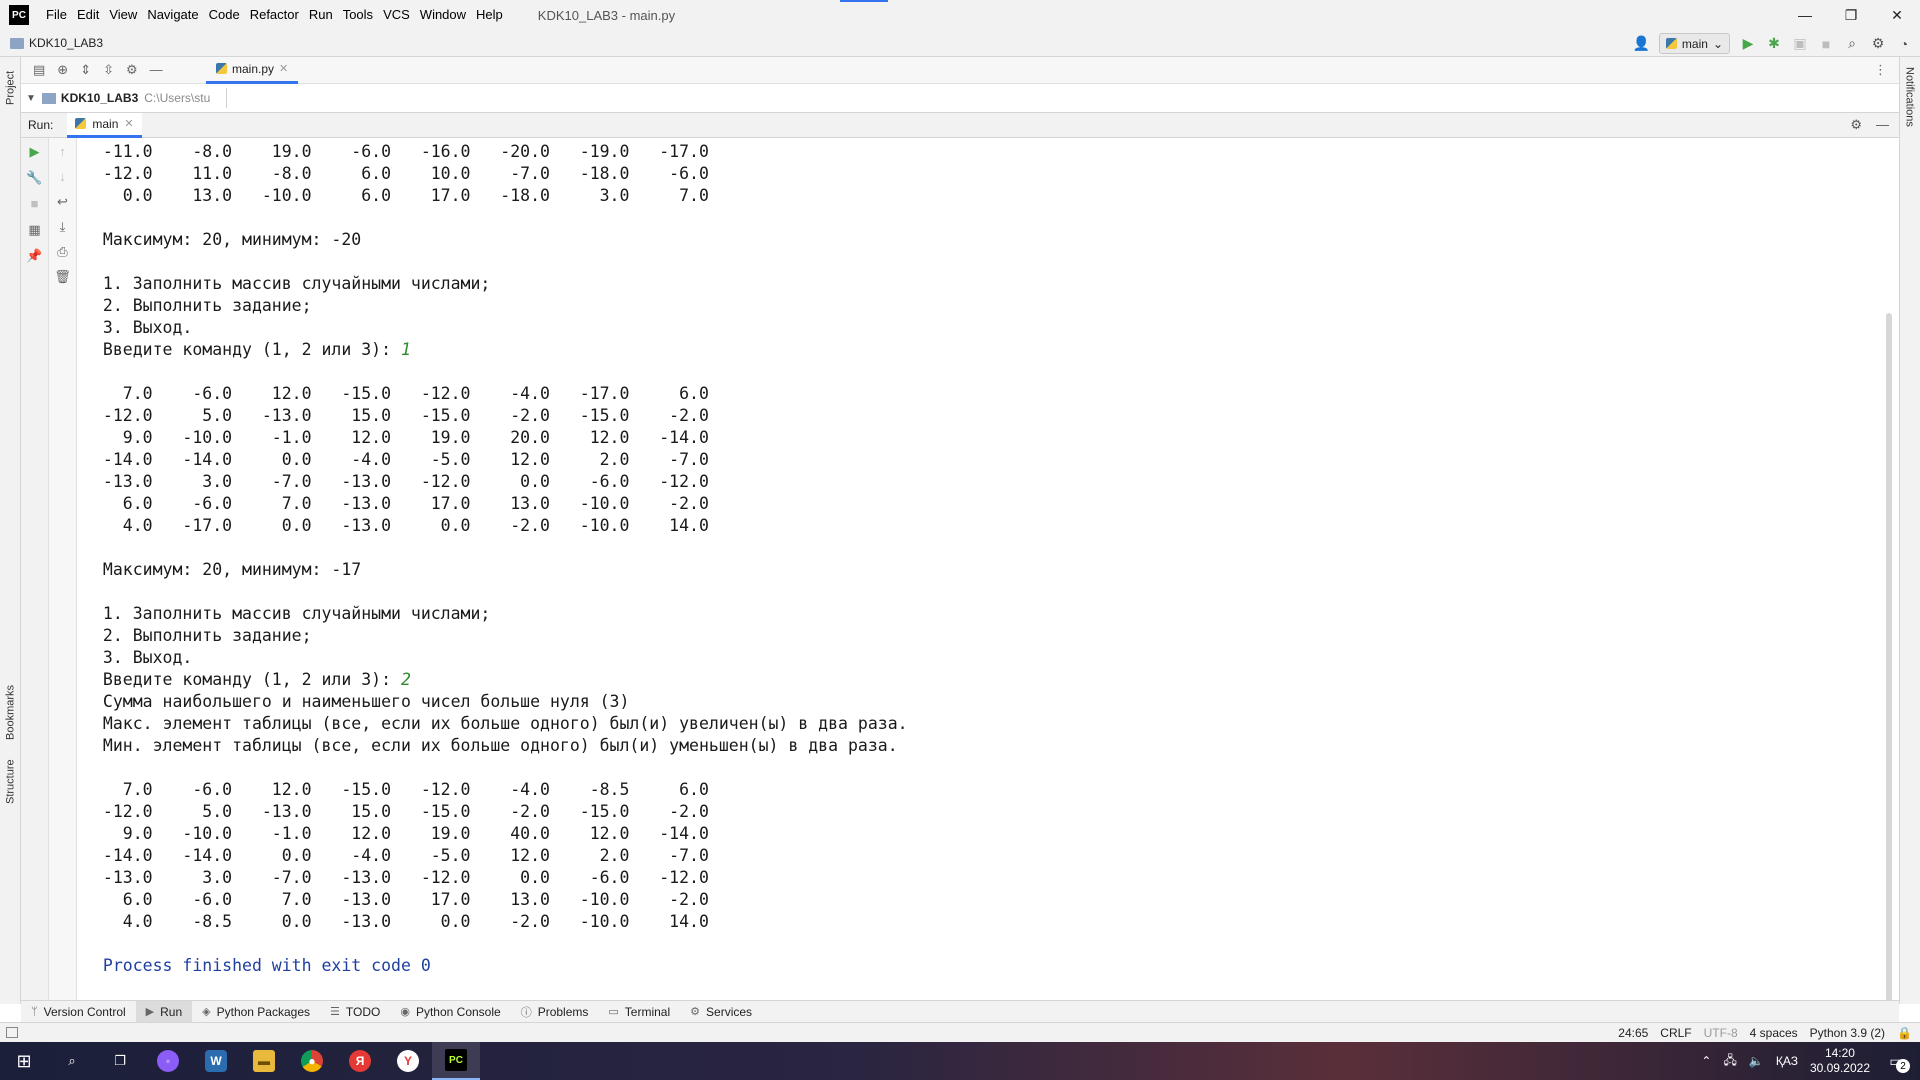 The image size is (1920, 1080). What do you see at coordinates (1706, 1061) in the screenshot?
I see `chevron-up-icon: ⌃` at bounding box center [1706, 1061].